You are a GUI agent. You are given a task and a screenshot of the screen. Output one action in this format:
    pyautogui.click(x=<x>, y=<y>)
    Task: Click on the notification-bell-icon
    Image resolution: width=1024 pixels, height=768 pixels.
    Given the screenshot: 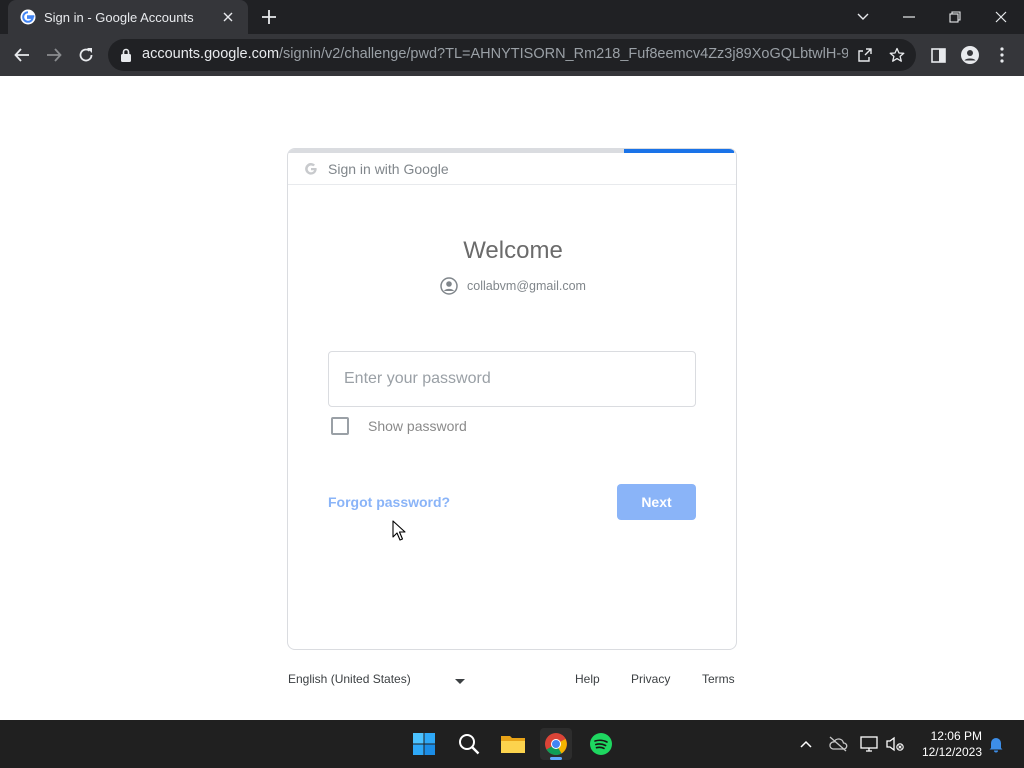 What is the action you would take?
    pyautogui.click(x=996, y=744)
    